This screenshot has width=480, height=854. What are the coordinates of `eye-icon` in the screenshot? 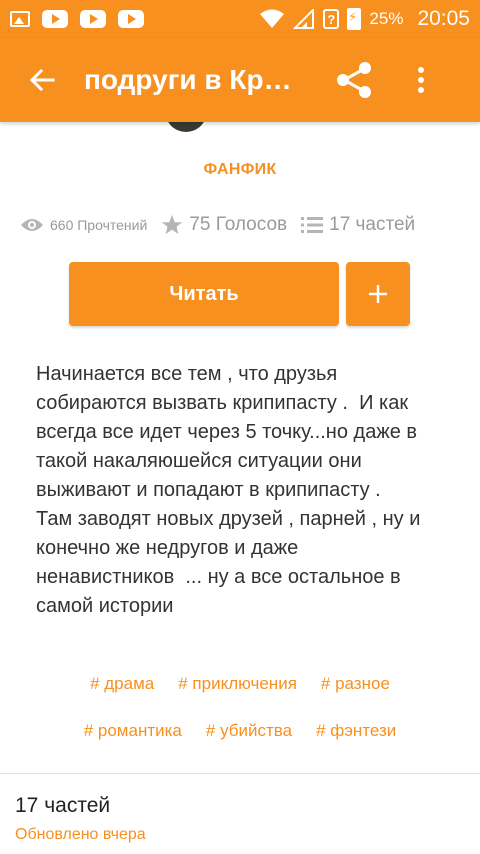 It's located at (32, 225).